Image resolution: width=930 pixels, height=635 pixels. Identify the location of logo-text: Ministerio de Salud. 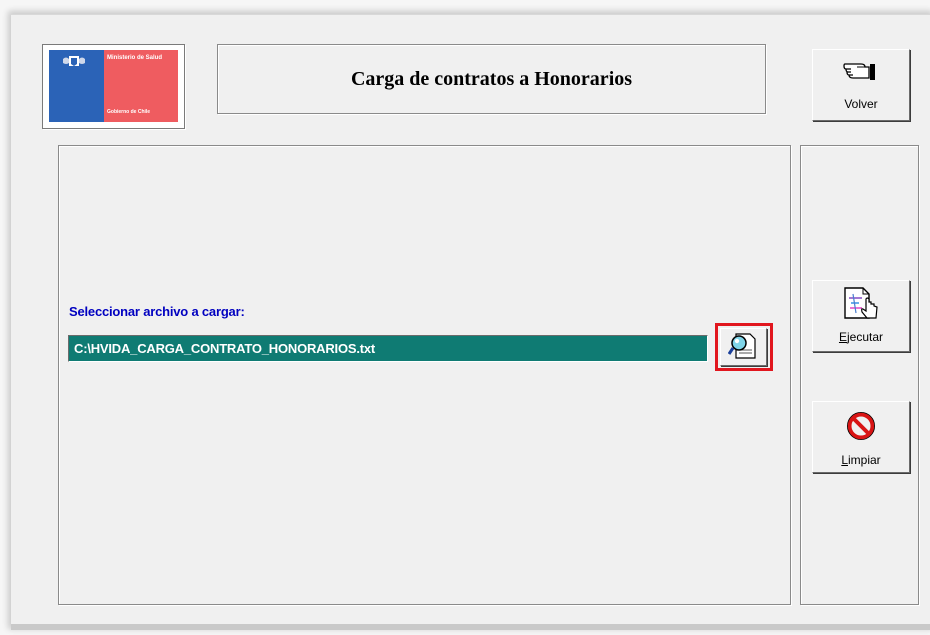
(135, 58).